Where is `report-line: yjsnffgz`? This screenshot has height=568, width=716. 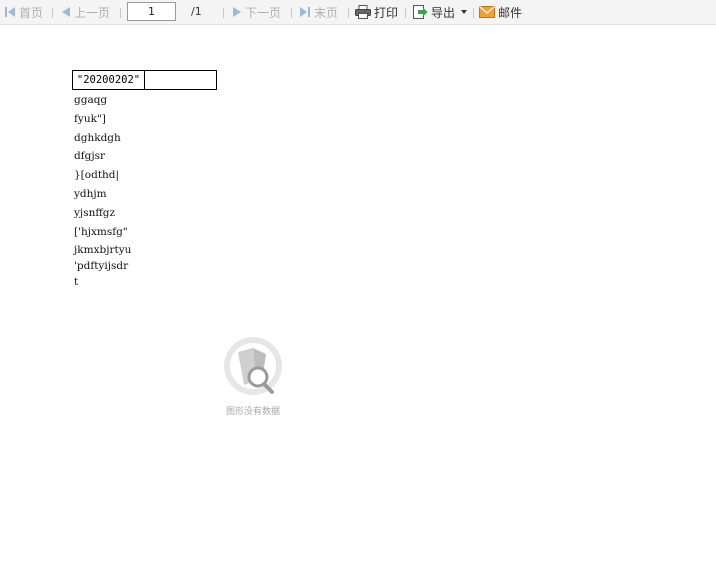
report-line: yjsnffgz is located at coordinates (95, 212).